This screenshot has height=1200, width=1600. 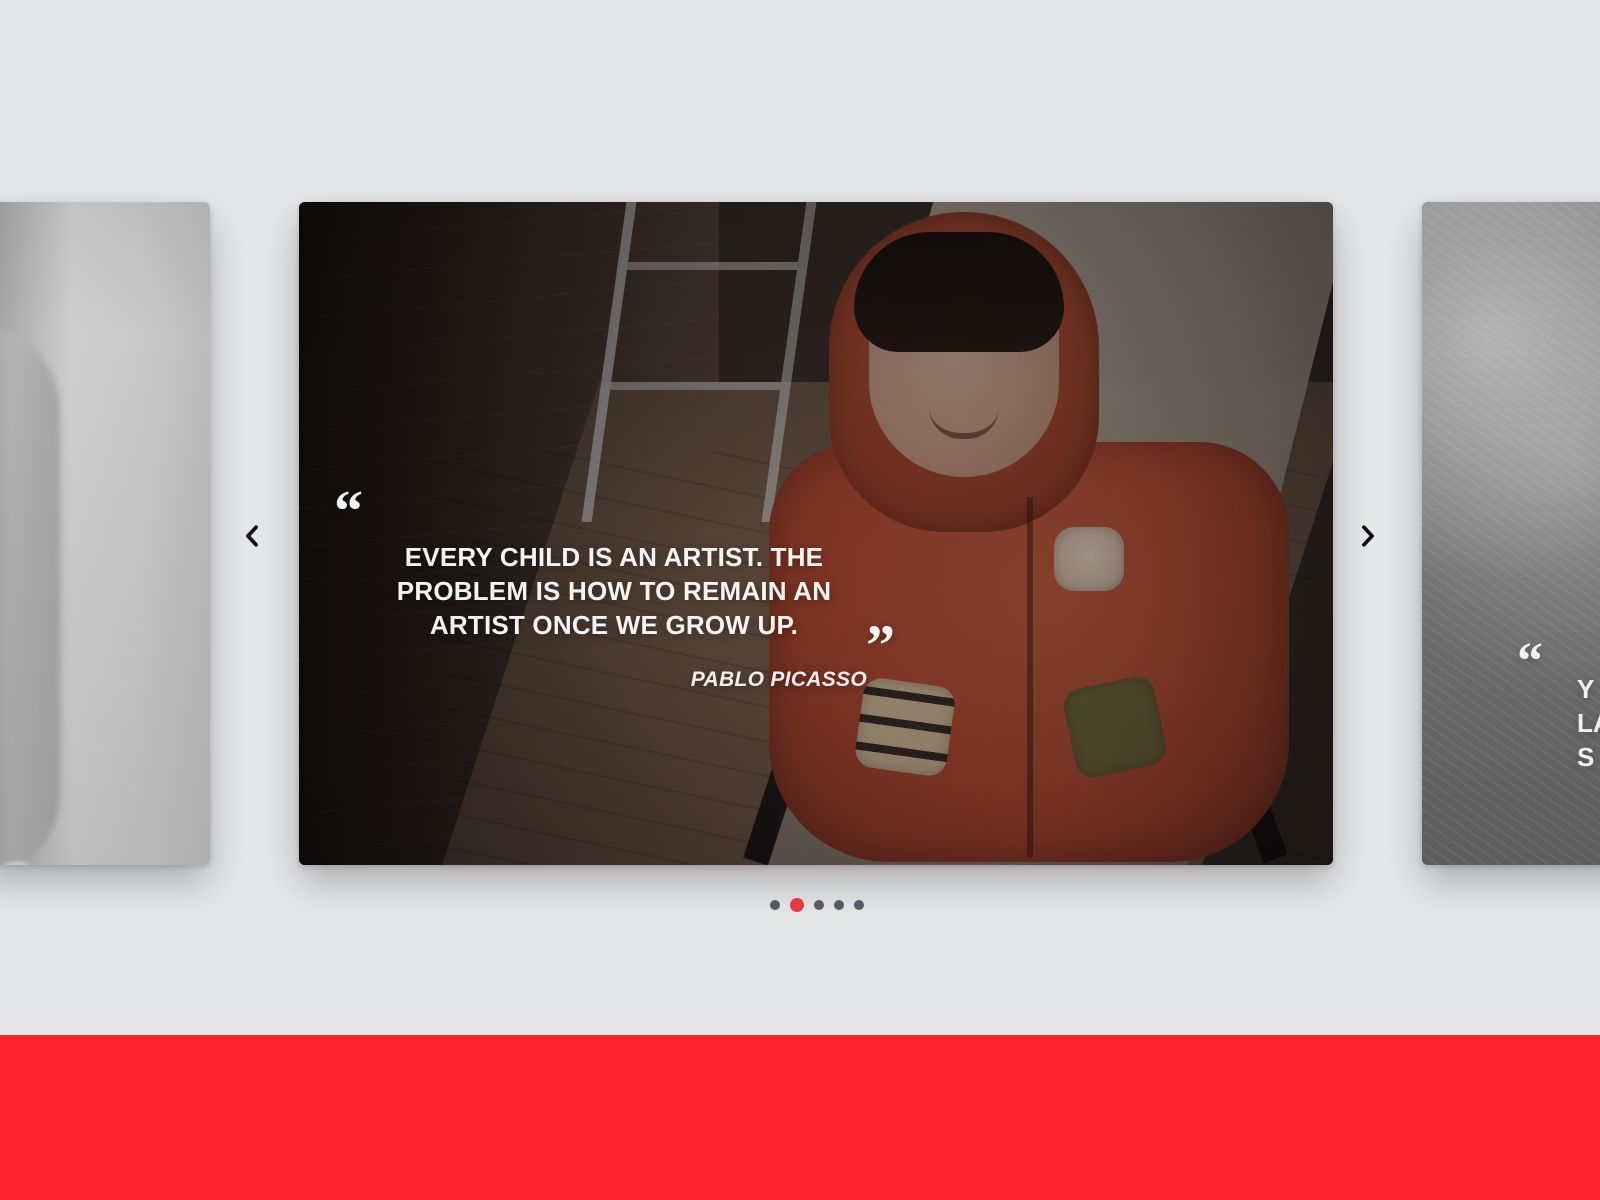 I want to click on chevron-left-icon, so click(x=252, y=538).